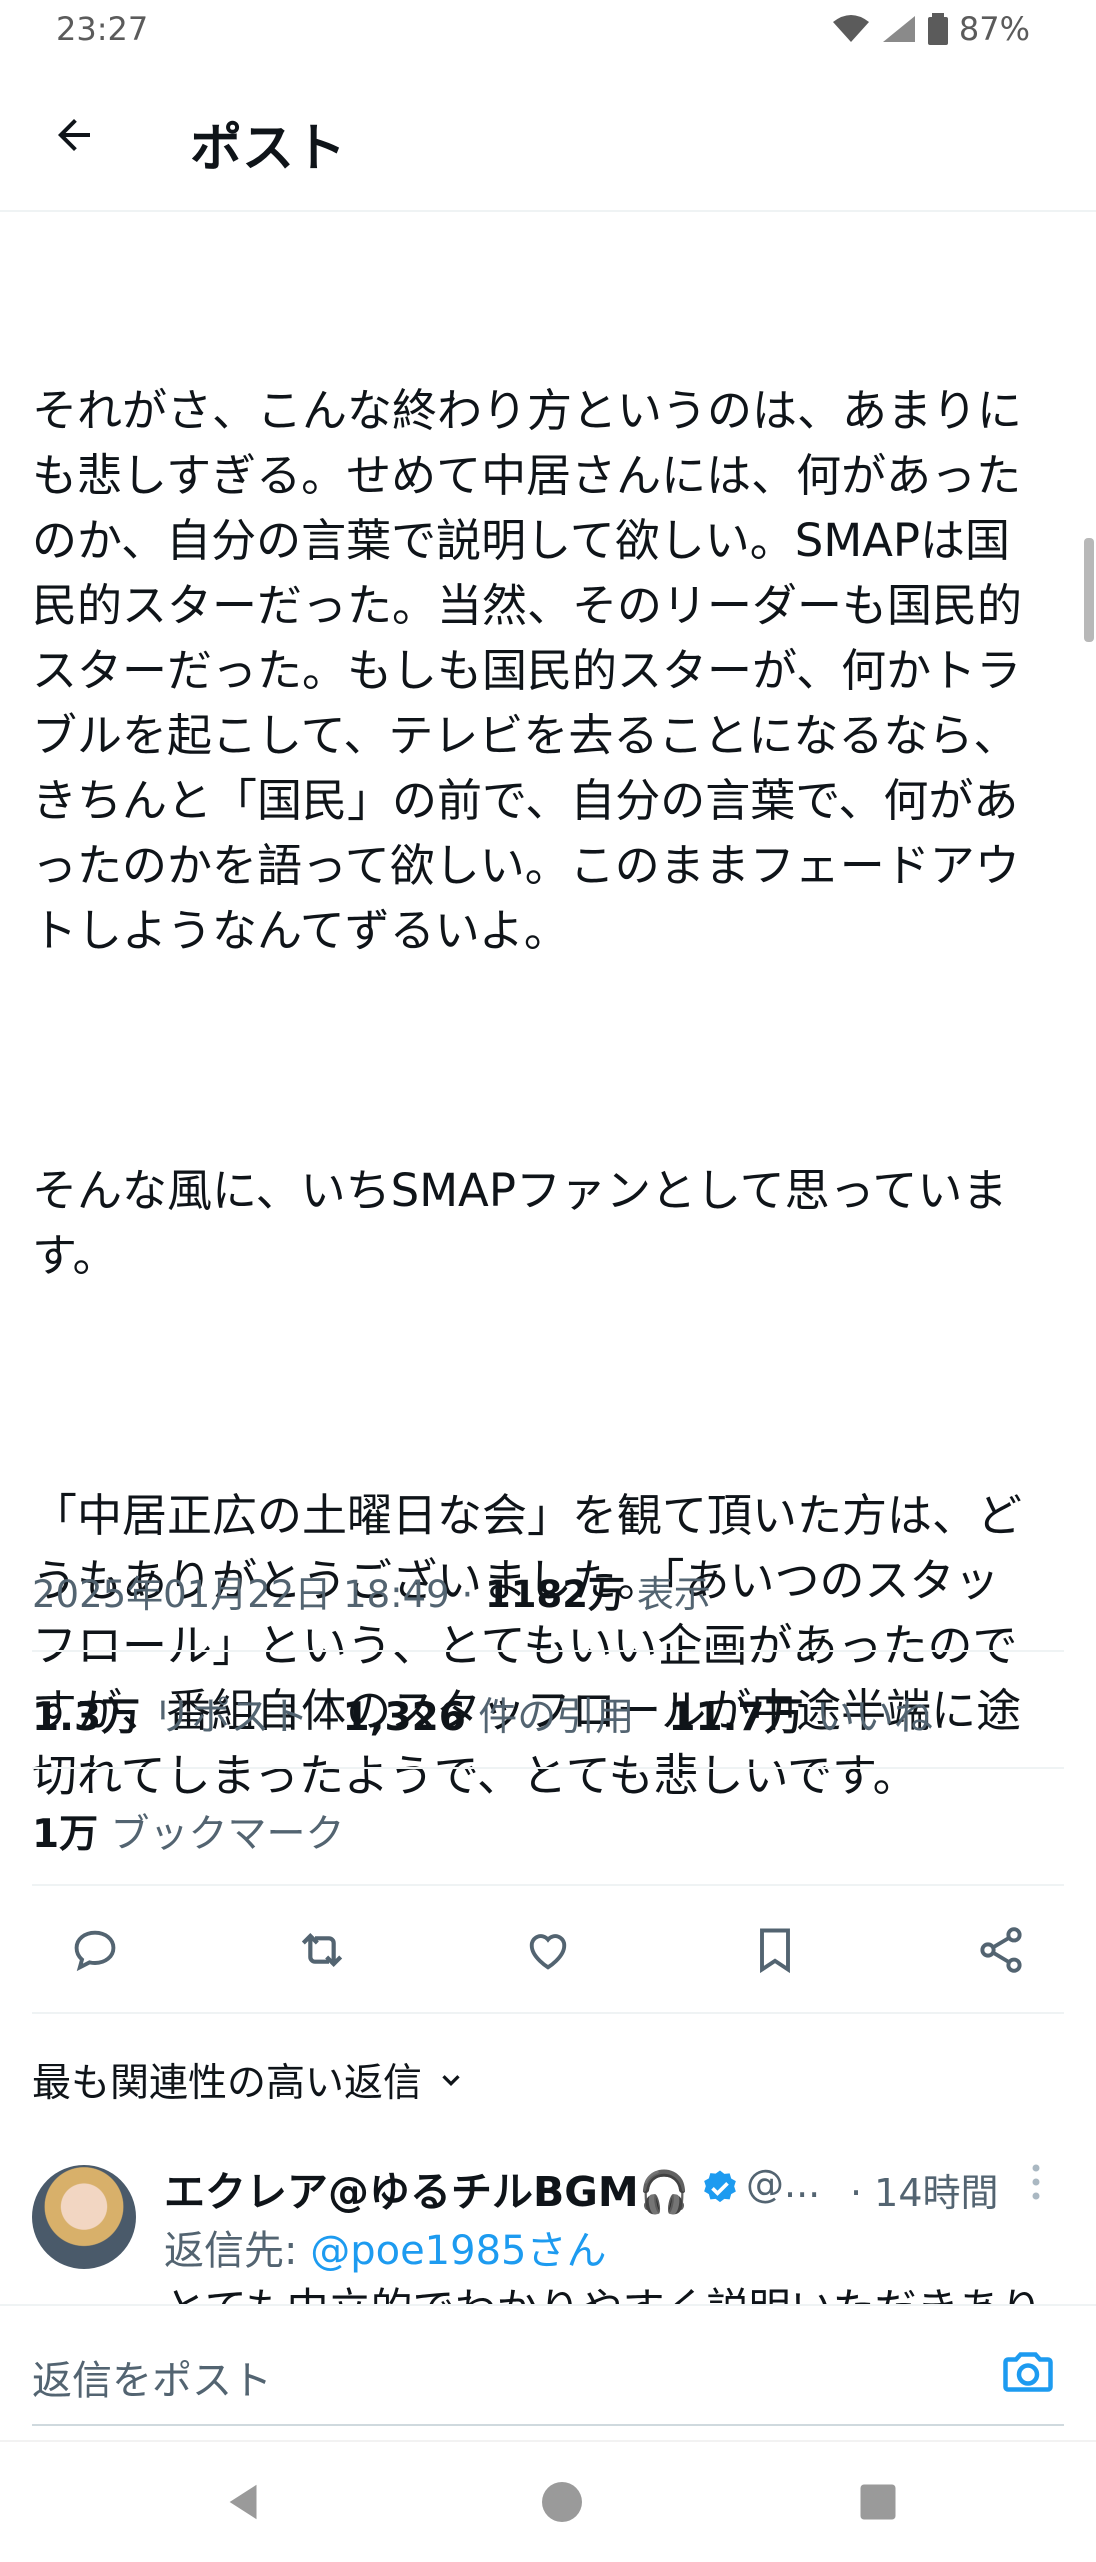  Describe the element at coordinates (850, 28) in the screenshot. I see `wifi-icon` at that location.